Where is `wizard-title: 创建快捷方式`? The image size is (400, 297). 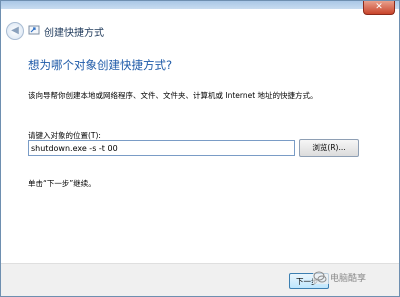
wizard-title: 创建快捷方式 is located at coordinates (74, 33).